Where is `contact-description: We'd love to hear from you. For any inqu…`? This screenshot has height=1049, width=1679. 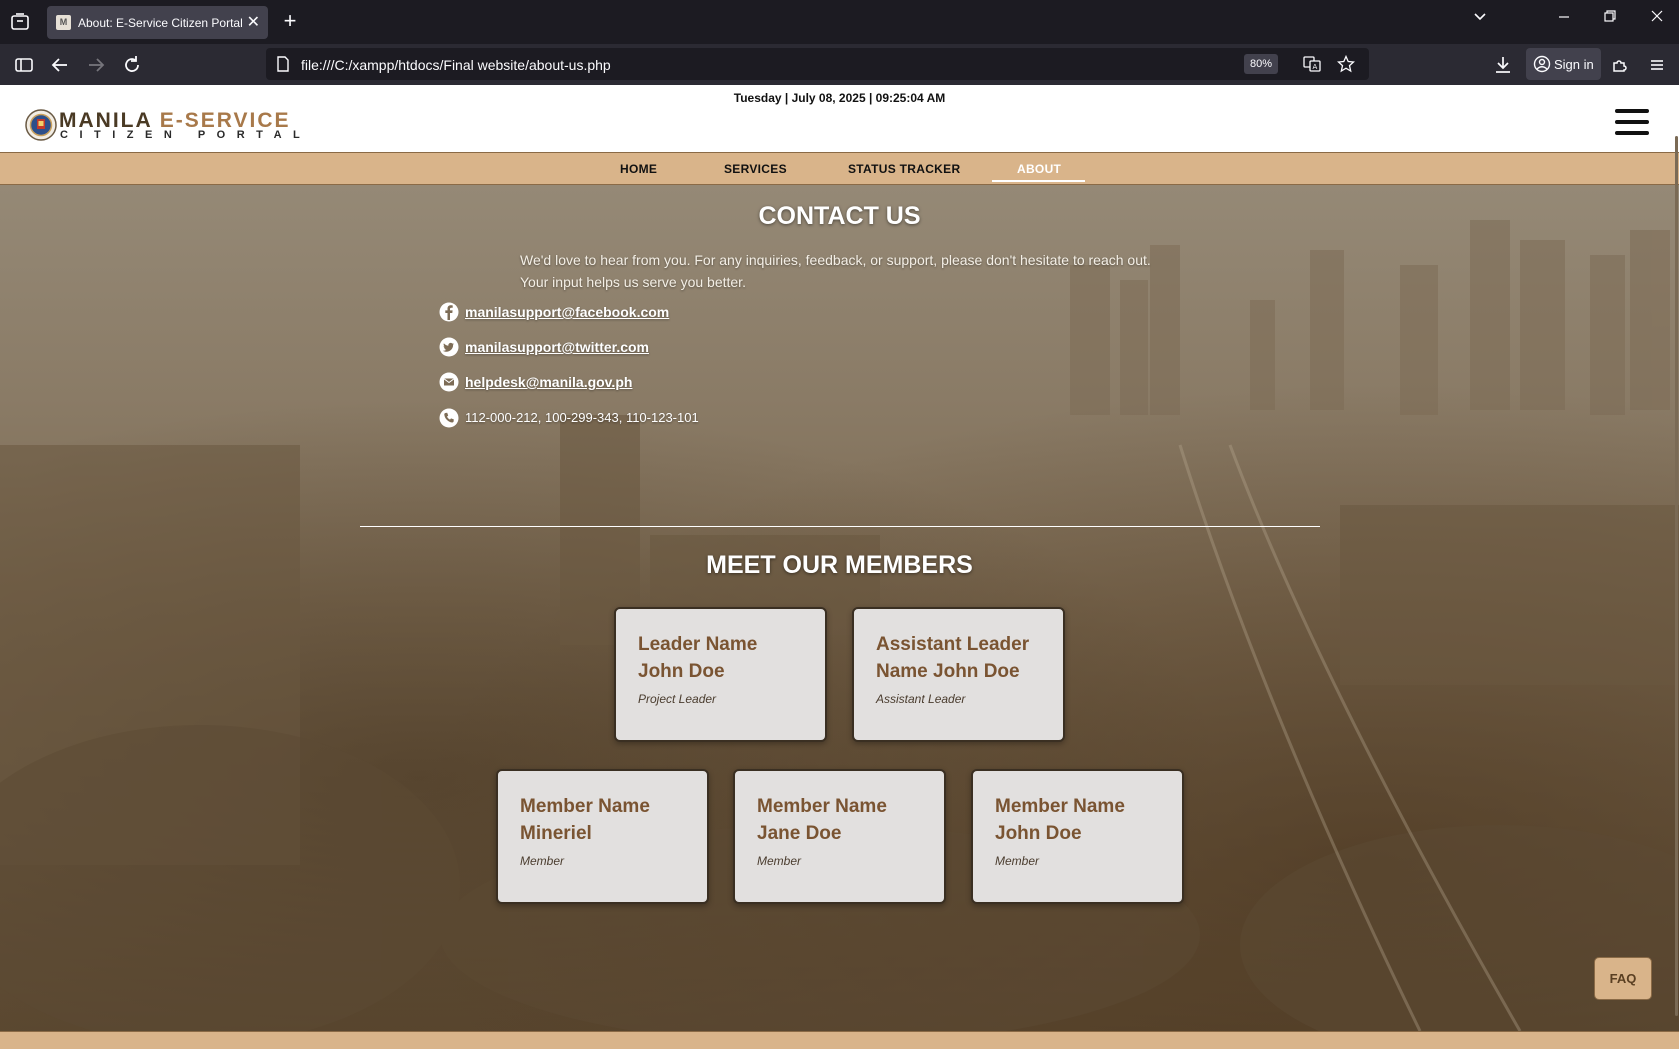
contact-description: We'd love to hear from you. For any inqu… is located at coordinates (835, 271).